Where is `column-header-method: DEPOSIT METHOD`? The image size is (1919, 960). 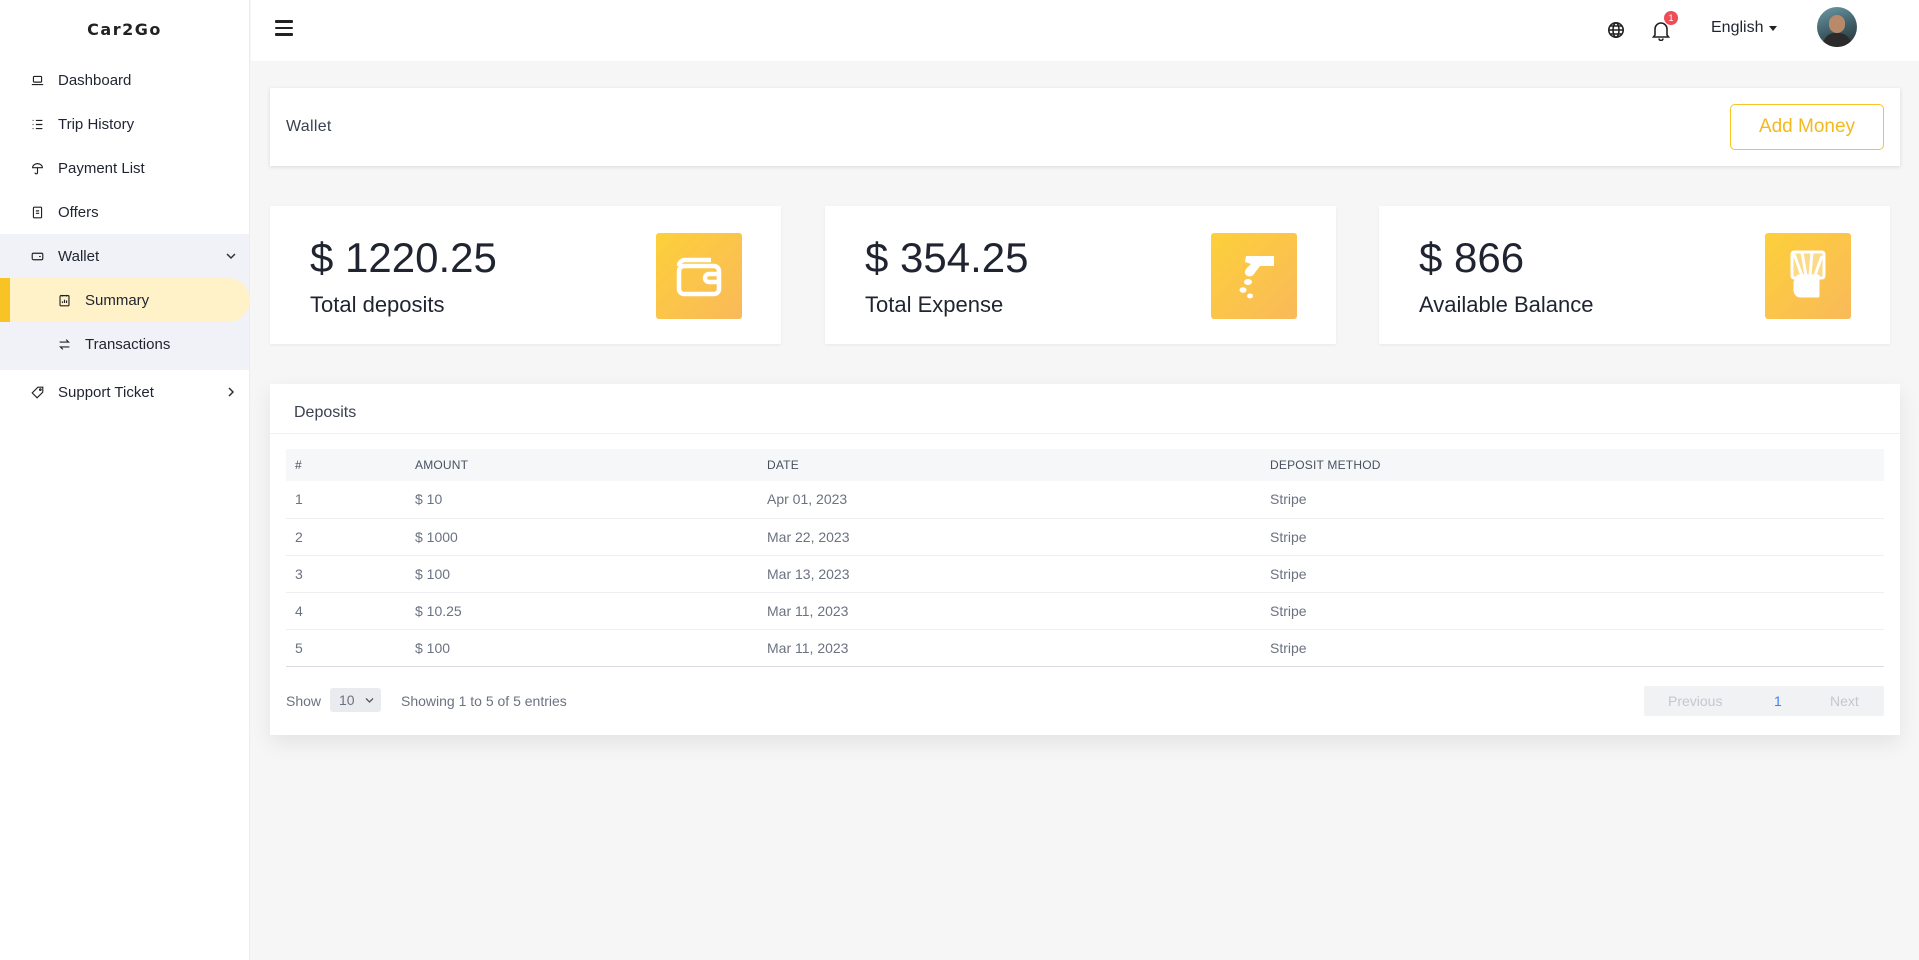 column-header-method: DEPOSIT METHOD is located at coordinates (1572, 465).